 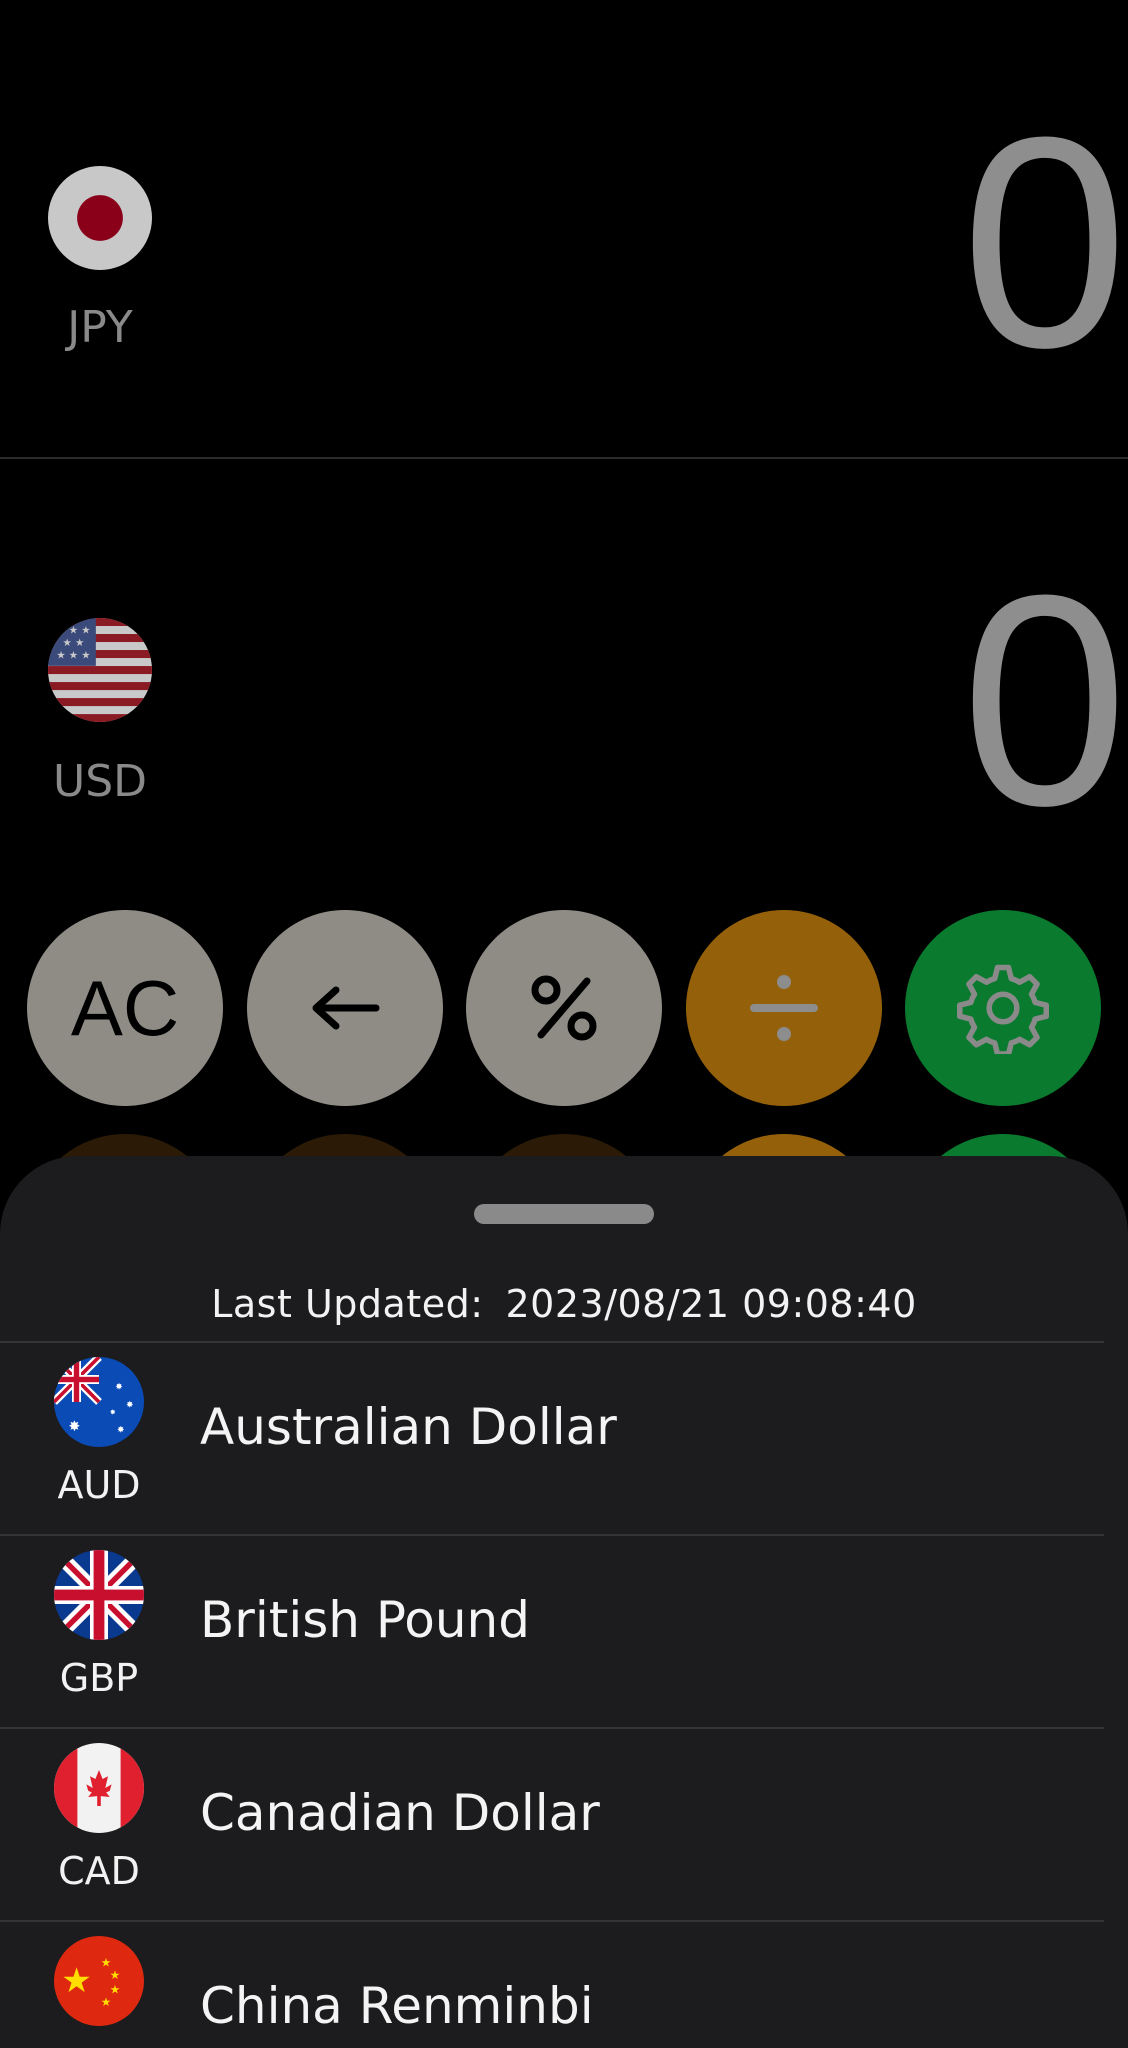 I want to click on gear-icon, so click(x=1003, y=1009).